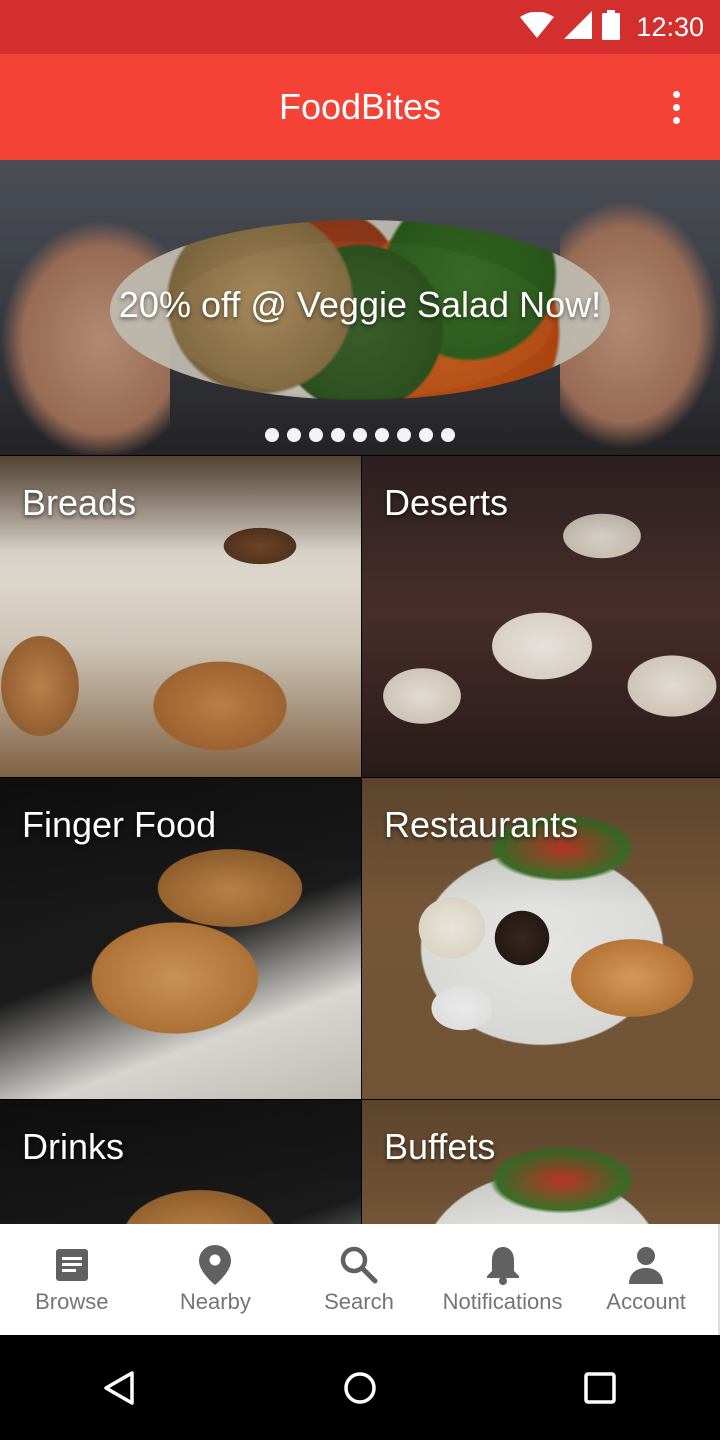  Describe the element at coordinates (72, 1265) in the screenshot. I see `browse-icon` at that location.